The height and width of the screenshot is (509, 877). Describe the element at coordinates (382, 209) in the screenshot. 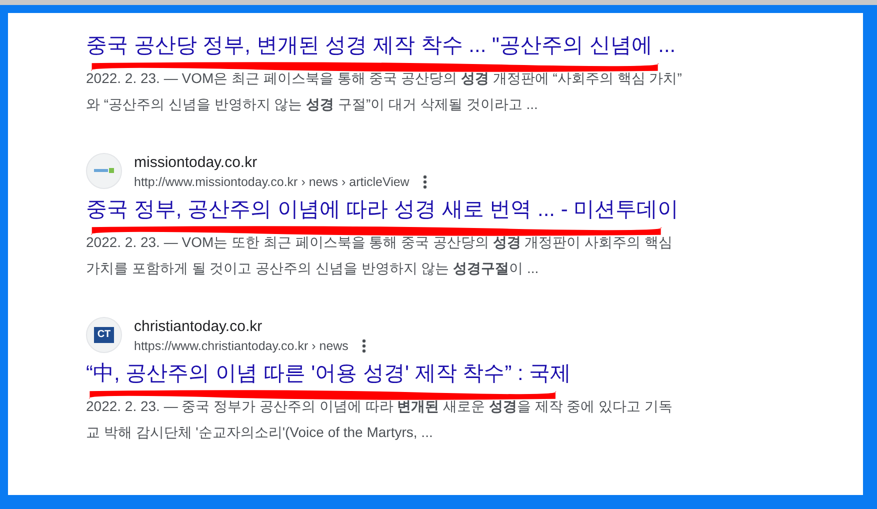

I see `result-title-link: 중국 정부, 공산주의 이념에 따라 성경 새로 번역 ... - 미션투데이` at that location.